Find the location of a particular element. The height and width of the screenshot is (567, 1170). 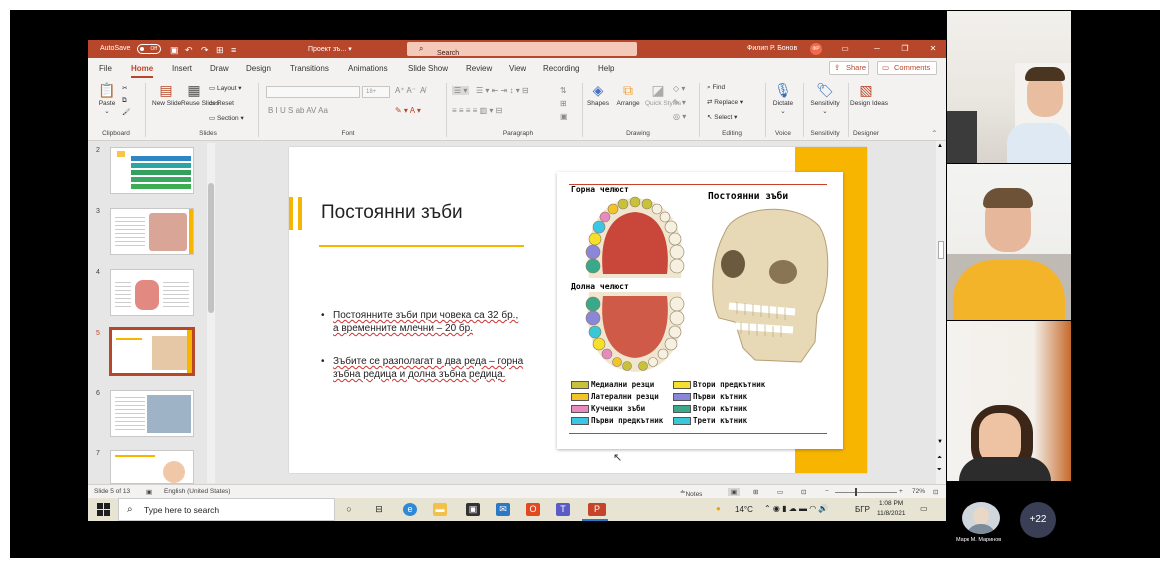

shape-outline-icon: ✎ ▾ is located at coordinates (679, 102).